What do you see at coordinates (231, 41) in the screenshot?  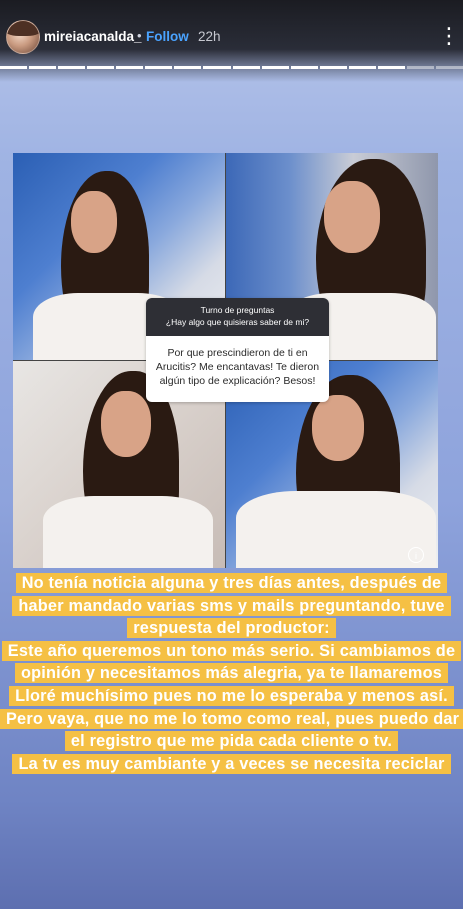 I see `story-header: mireiacanalda_ • Follow 22h ⋮` at bounding box center [231, 41].